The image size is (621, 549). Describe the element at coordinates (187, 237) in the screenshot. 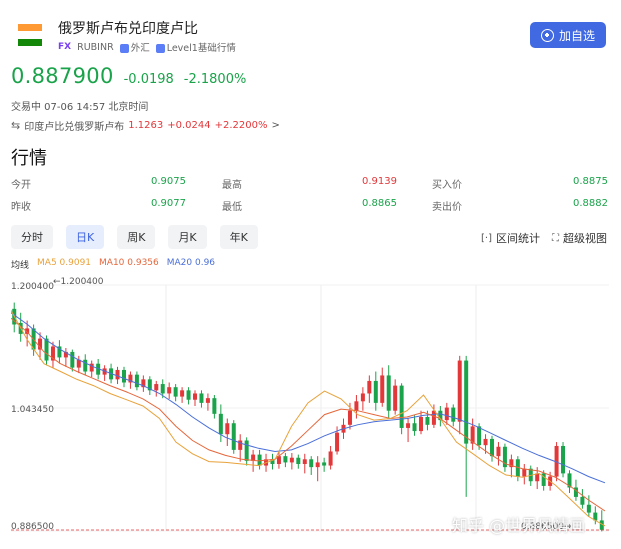

I see `tab-monthly-k: 月K` at that location.